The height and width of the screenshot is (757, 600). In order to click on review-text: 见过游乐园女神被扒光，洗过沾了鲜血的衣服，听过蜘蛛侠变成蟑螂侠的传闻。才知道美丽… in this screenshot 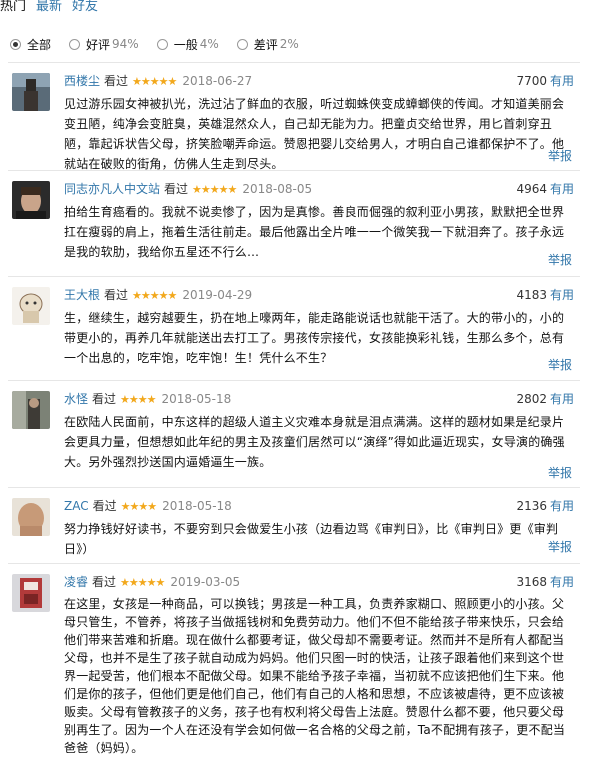, I will do `click(314, 134)`.